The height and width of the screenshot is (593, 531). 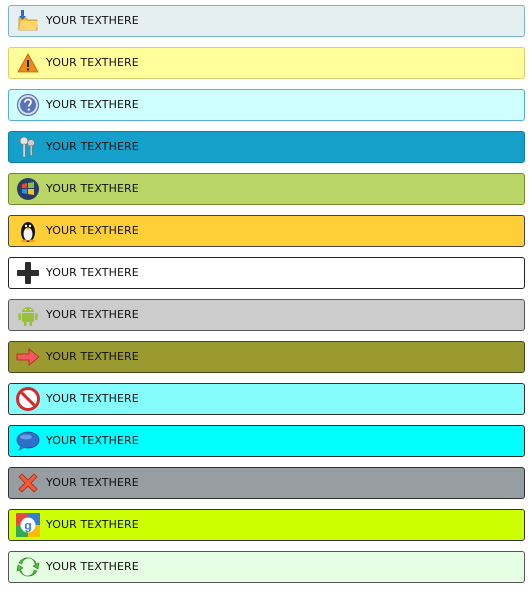 I want to click on svg-text: g, so click(x=27, y=526).